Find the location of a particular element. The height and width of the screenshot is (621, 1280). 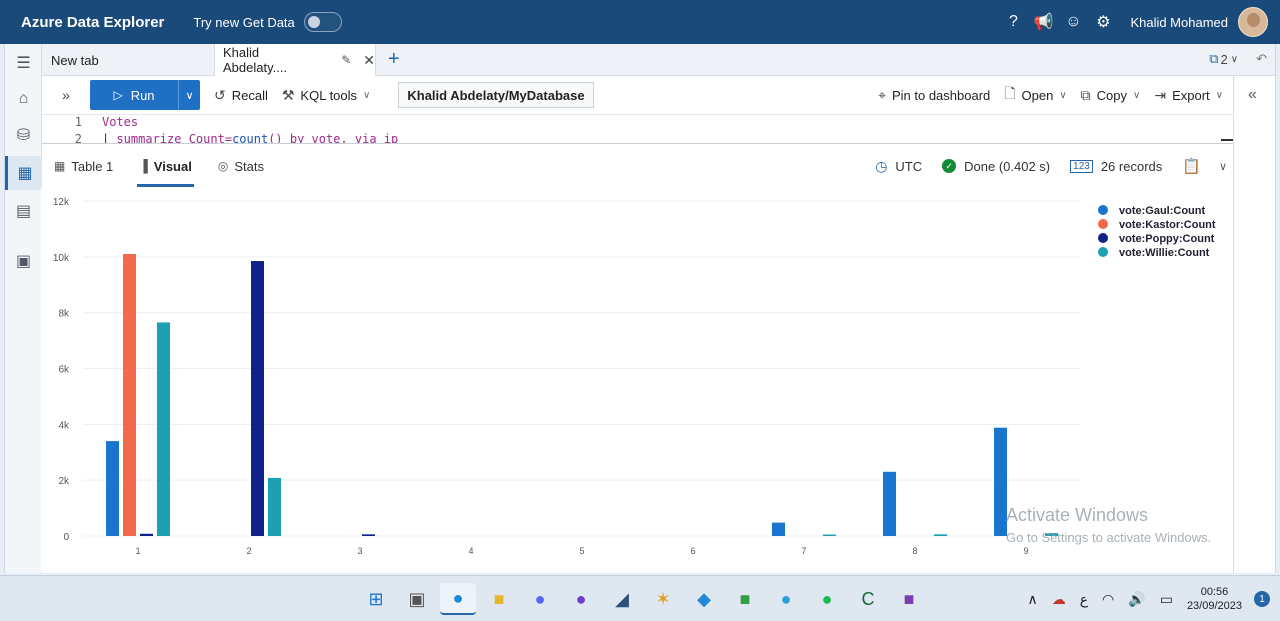

expand-icon: » is located at coordinates (66, 95).